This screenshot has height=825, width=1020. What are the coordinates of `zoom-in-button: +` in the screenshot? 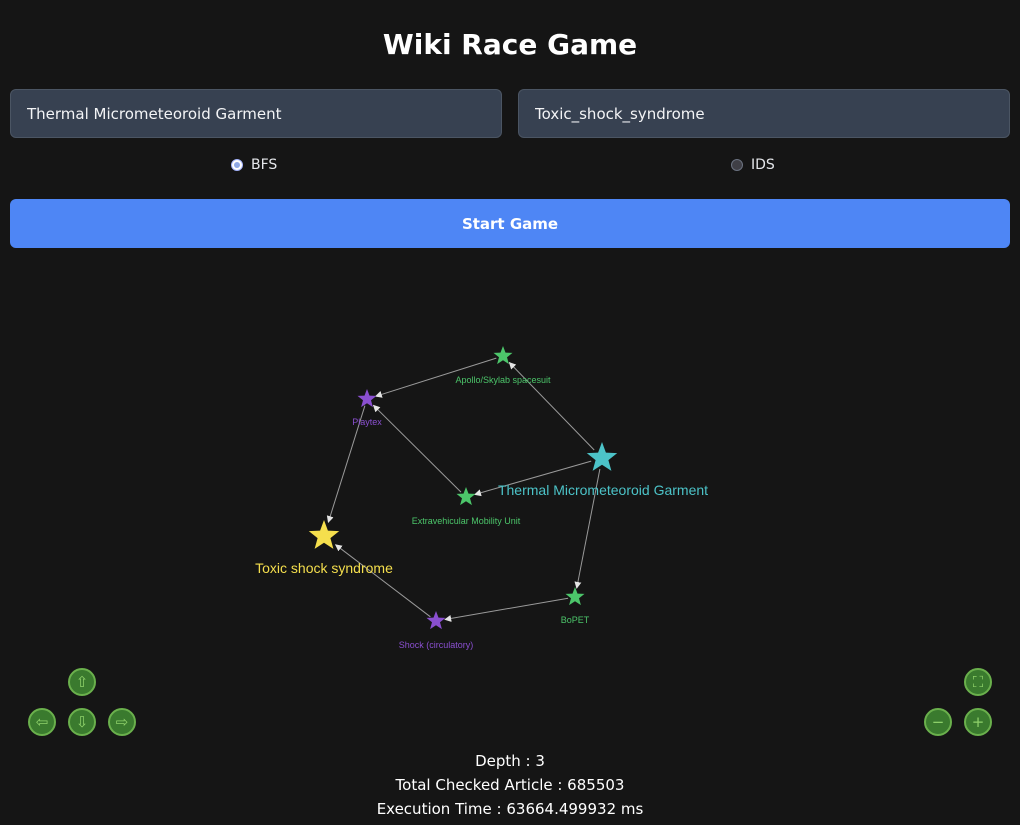 It's located at (978, 722).